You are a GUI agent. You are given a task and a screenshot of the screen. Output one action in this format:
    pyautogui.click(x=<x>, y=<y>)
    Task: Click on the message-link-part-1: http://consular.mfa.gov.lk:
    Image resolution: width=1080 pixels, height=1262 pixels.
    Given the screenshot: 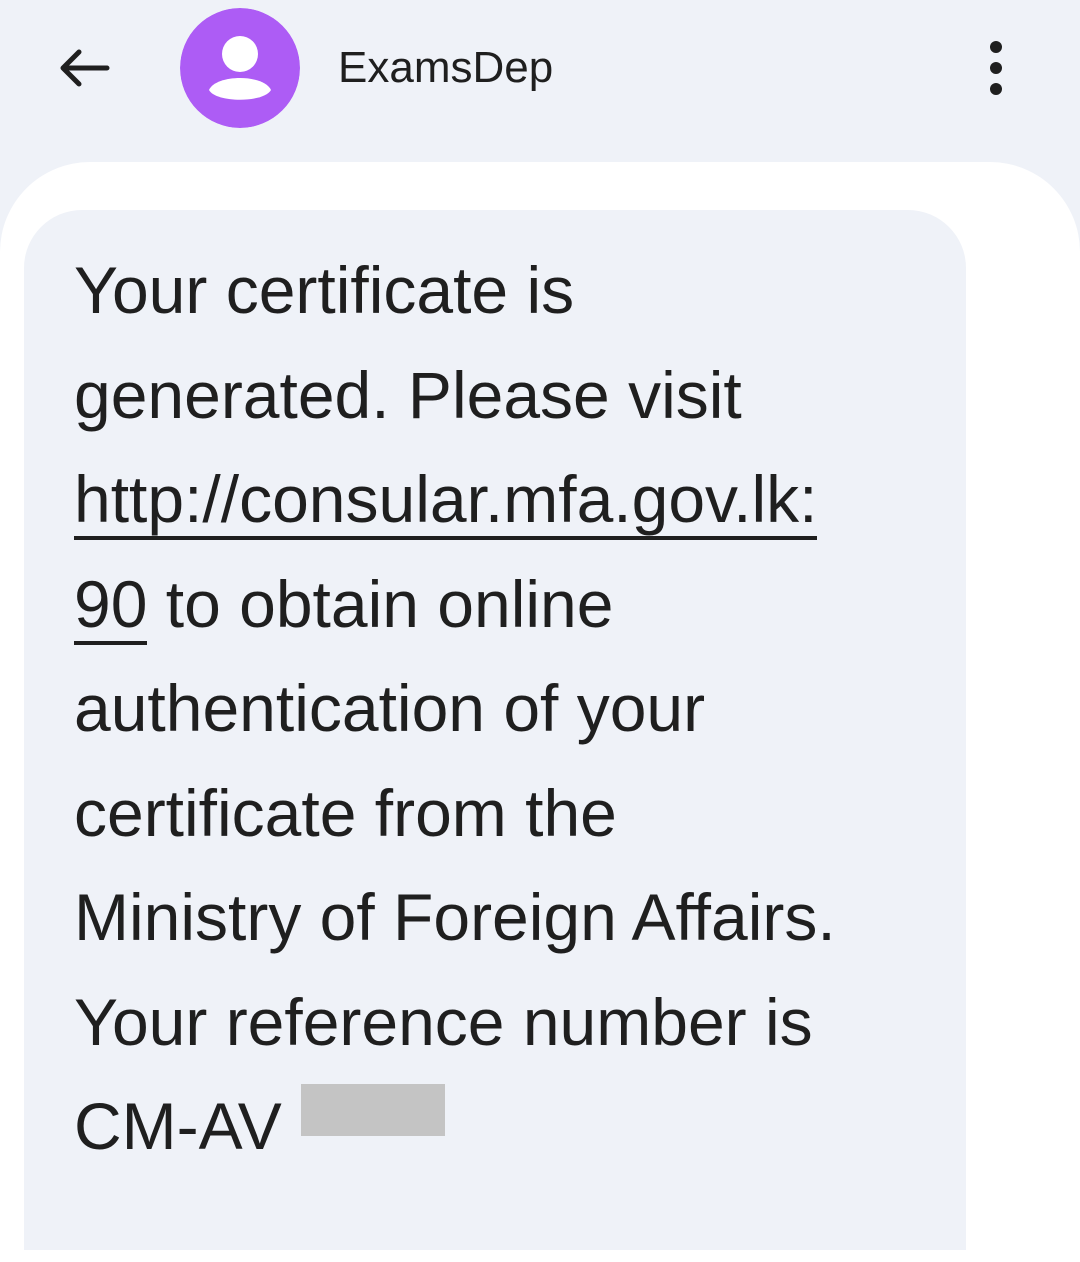 What is the action you would take?
    pyautogui.click(x=446, y=501)
    